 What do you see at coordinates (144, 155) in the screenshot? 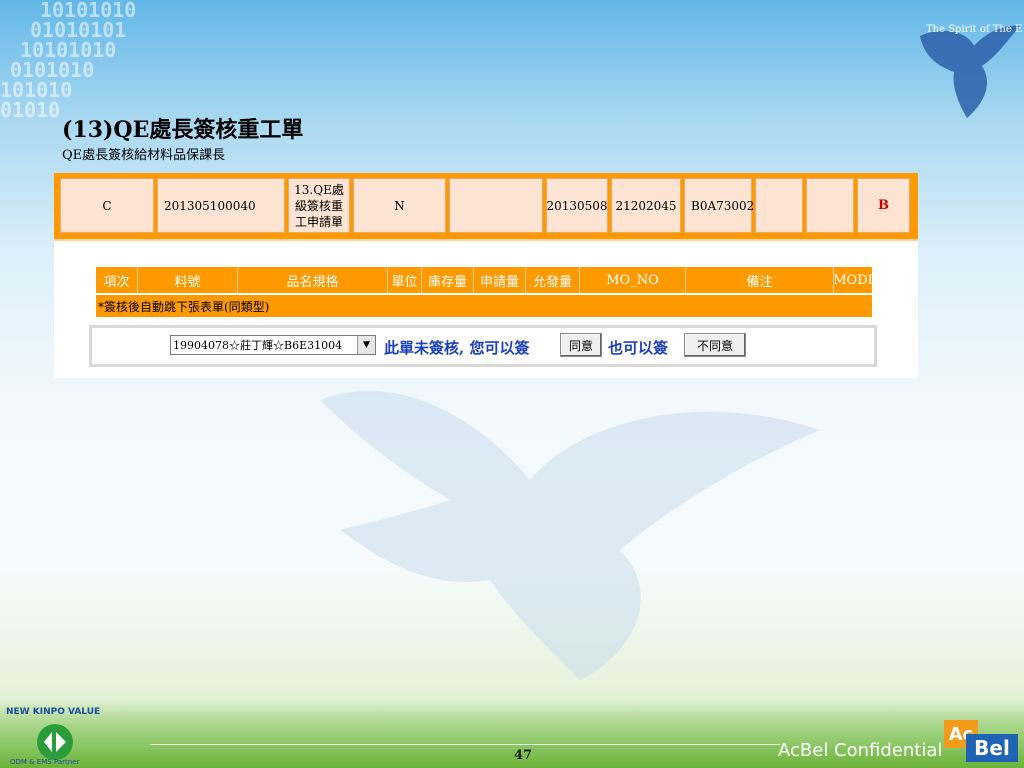
I see `slide-subtitle: QE處長簽核給材料品保課長` at bounding box center [144, 155].